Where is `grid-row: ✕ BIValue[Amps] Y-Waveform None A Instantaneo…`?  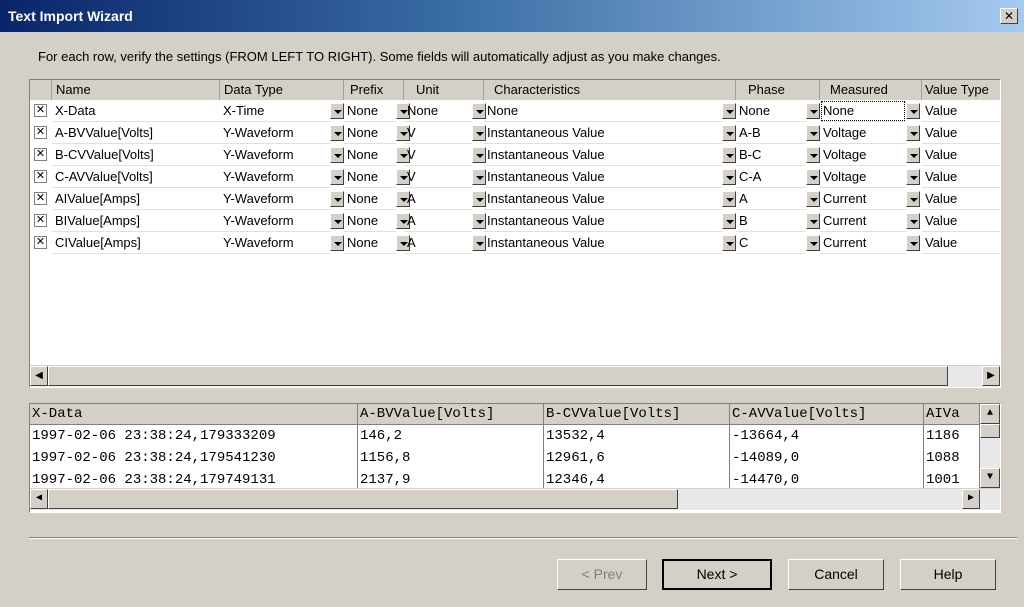
grid-row: ✕ BIValue[Amps] Y-Waveform None A Instantaneo… is located at coordinates (515, 221).